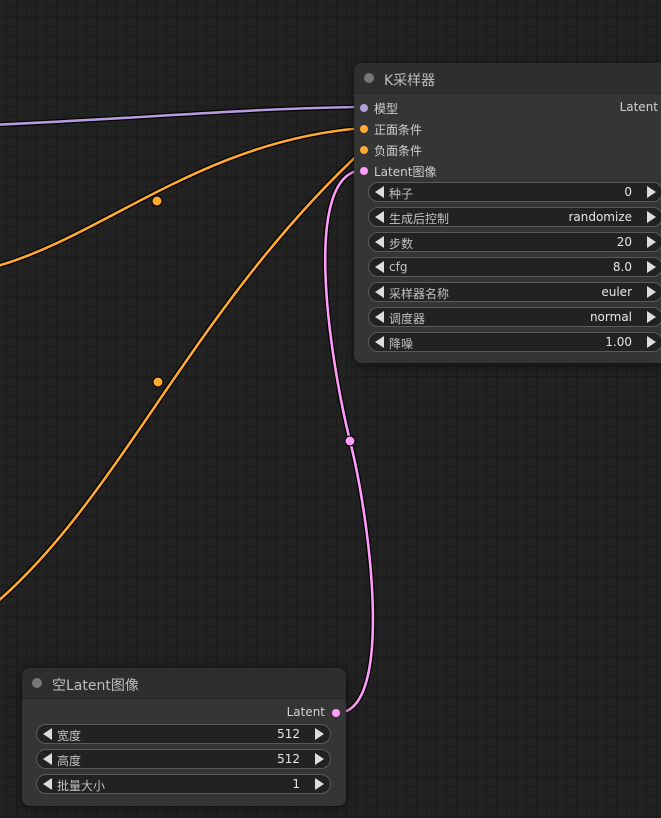 The image size is (661, 818). What do you see at coordinates (95, 686) in the screenshot?
I see `node-title: 空Latent图像` at bounding box center [95, 686].